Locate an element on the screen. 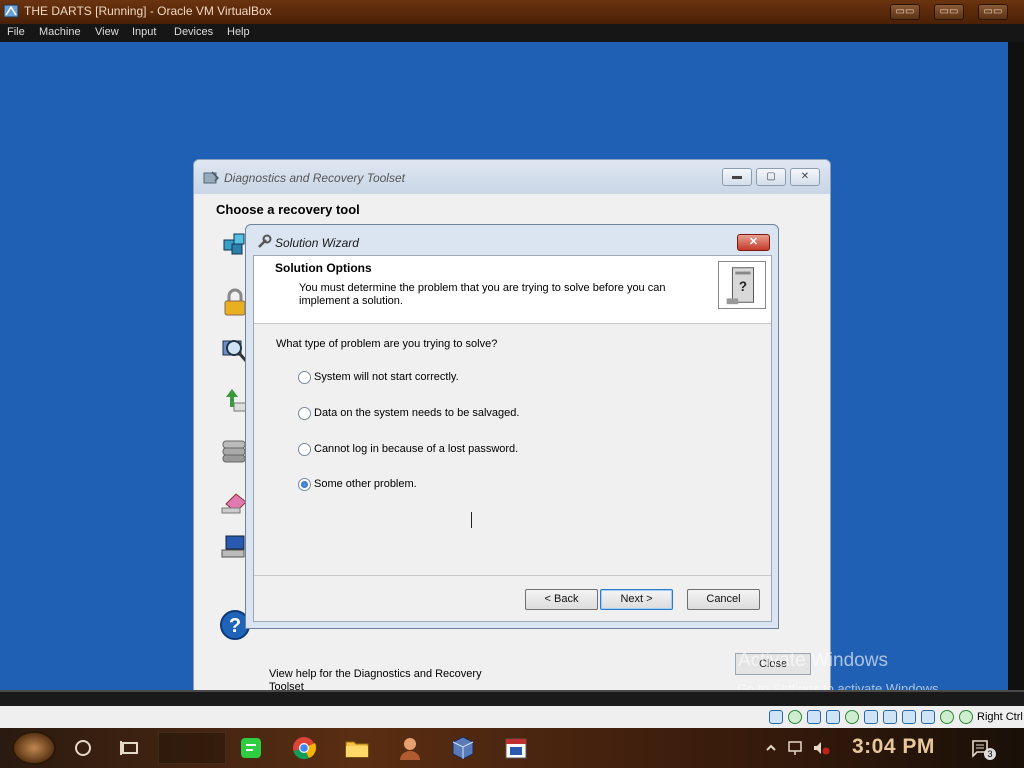  vt-x-icon is located at coordinates (928, 717).